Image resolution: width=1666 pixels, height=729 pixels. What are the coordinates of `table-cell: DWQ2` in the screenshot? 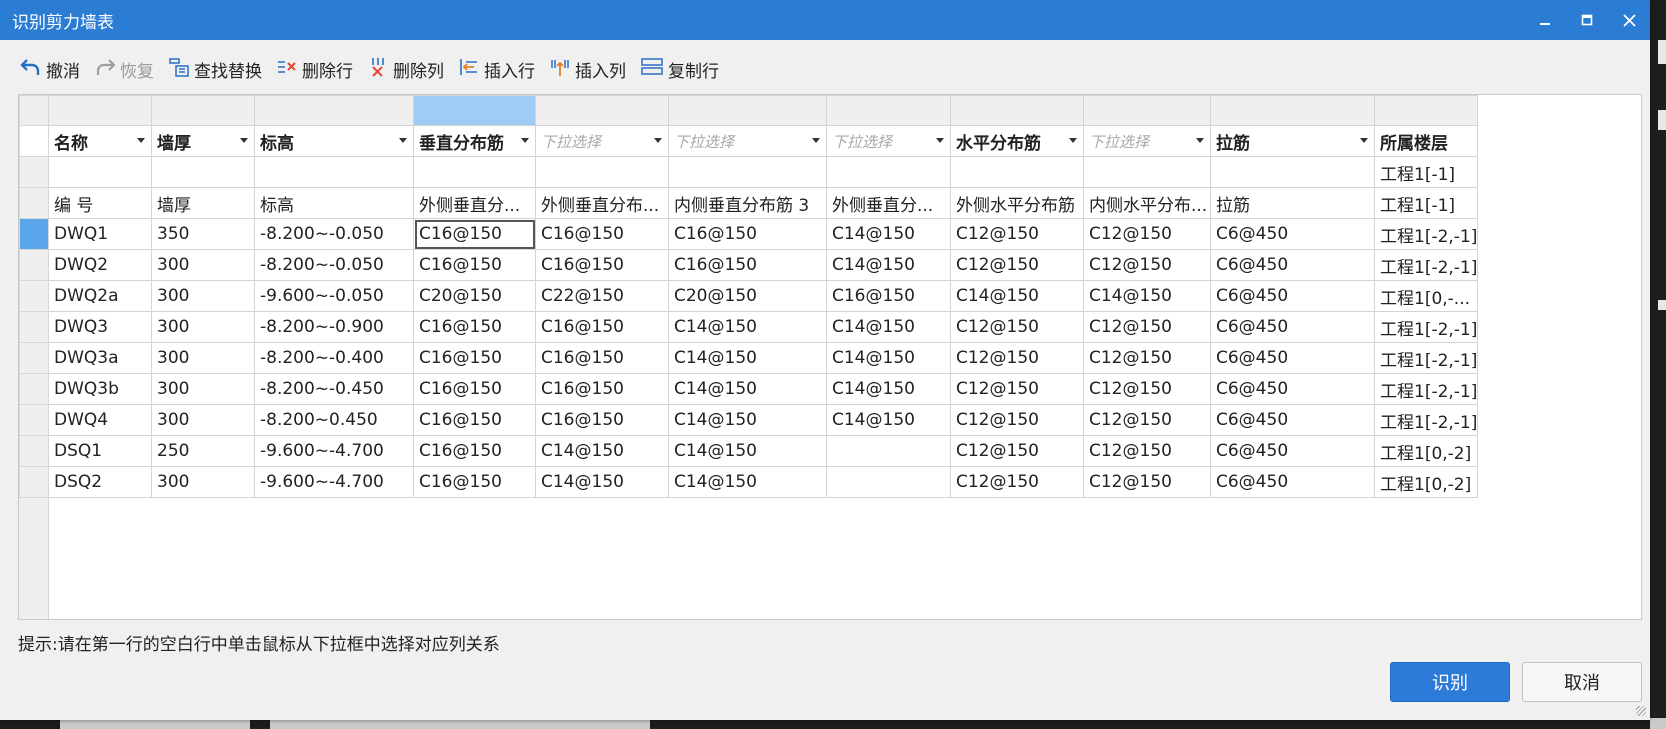 It's located at (100, 265).